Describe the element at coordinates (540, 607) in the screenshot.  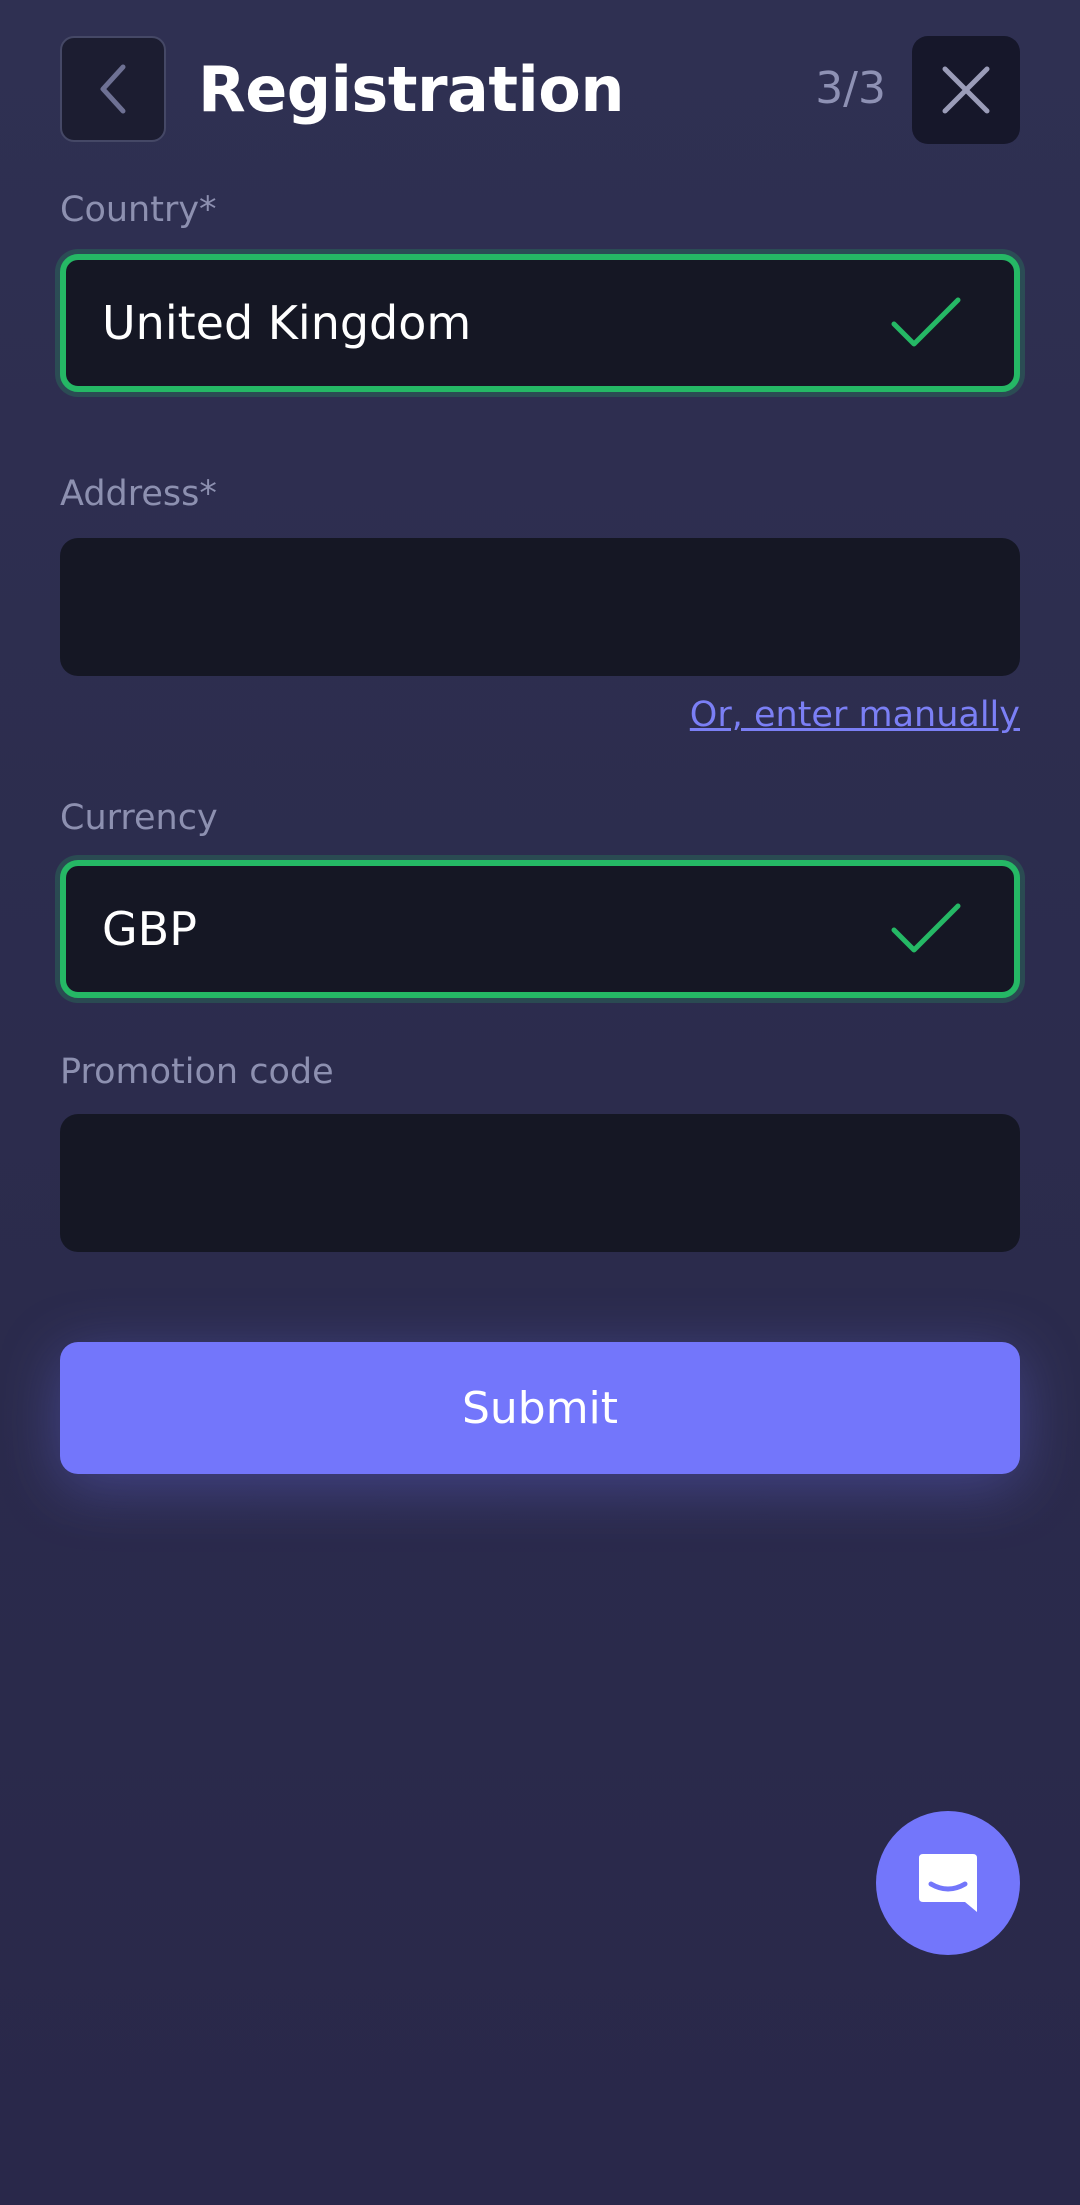
I see `address-input` at that location.